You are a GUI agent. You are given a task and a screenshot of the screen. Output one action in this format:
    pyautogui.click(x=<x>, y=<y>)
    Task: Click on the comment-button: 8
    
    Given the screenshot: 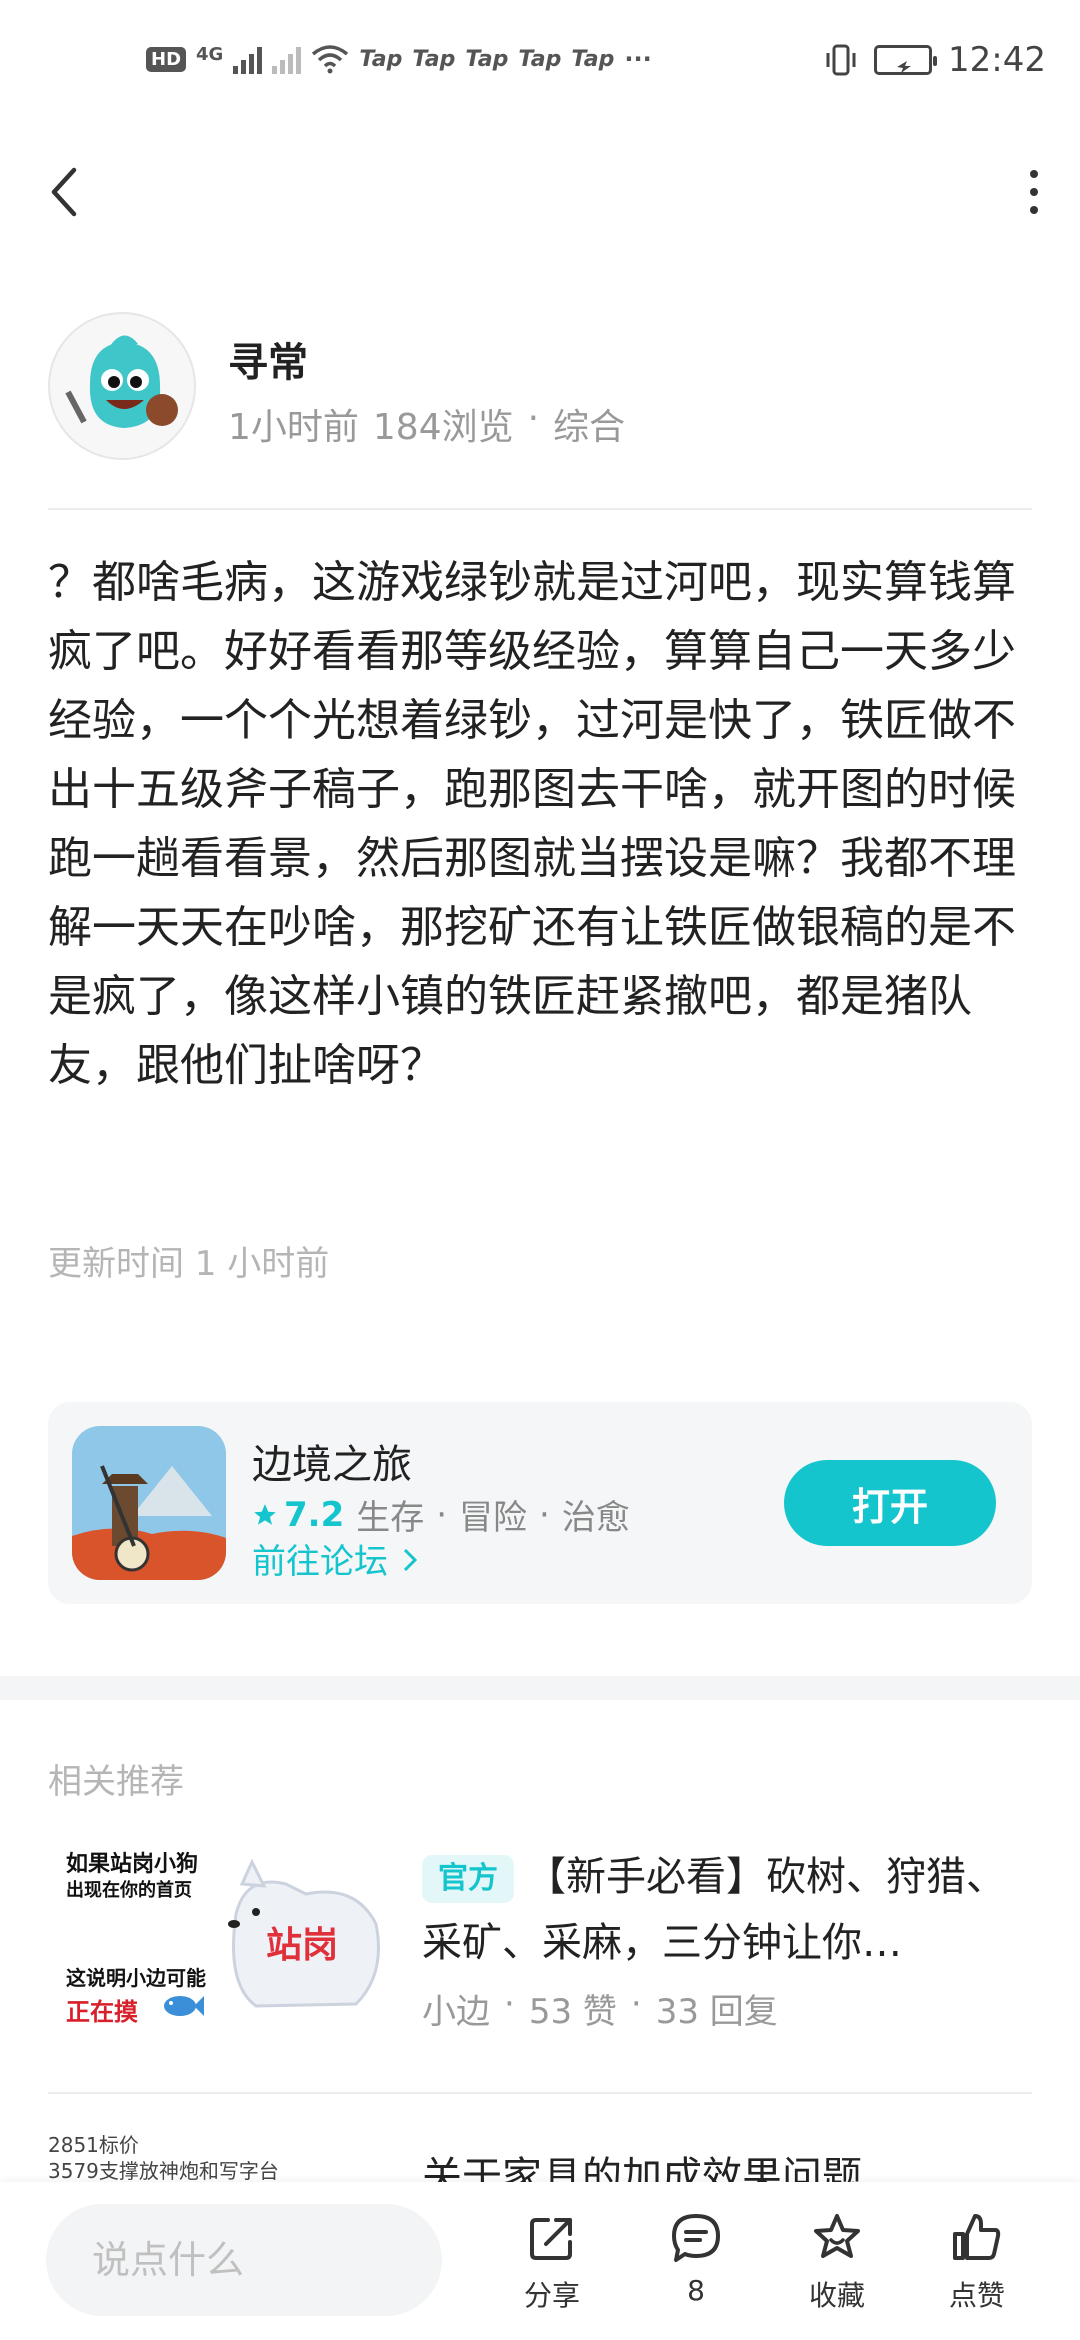 What is the action you would take?
    pyautogui.click(x=696, y=2258)
    